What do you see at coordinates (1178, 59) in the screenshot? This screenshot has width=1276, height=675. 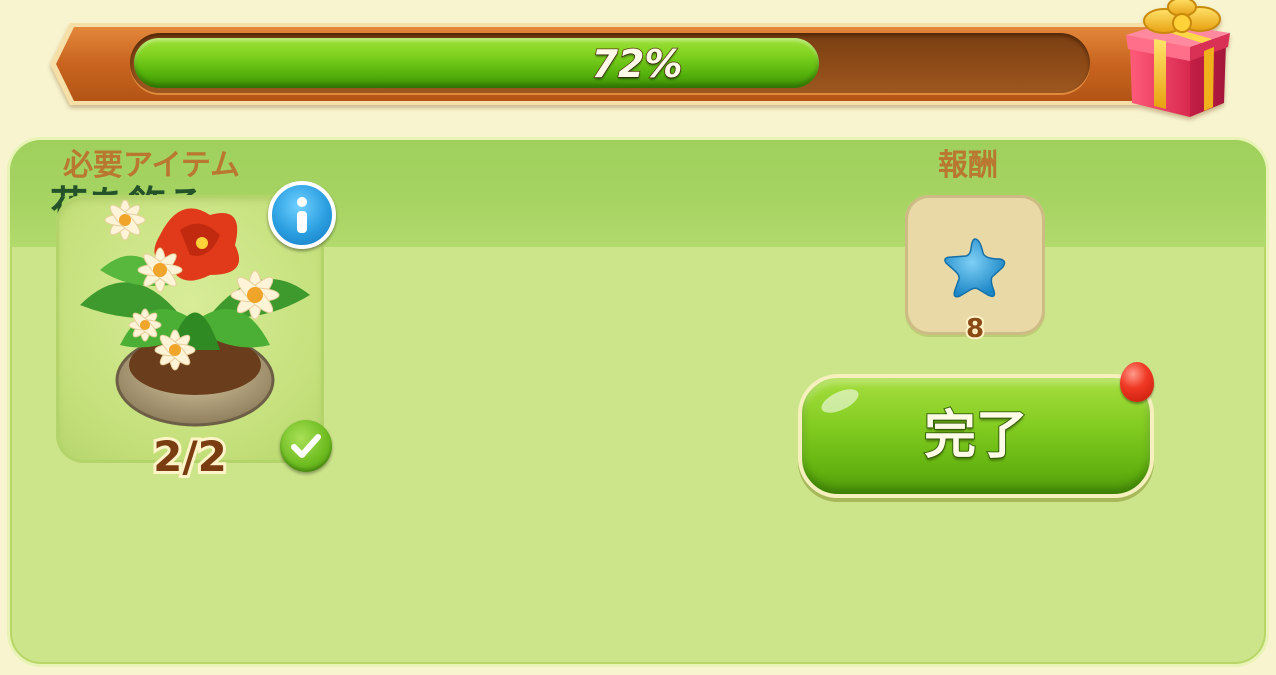 I see `gift-box-icon` at bounding box center [1178, 59].